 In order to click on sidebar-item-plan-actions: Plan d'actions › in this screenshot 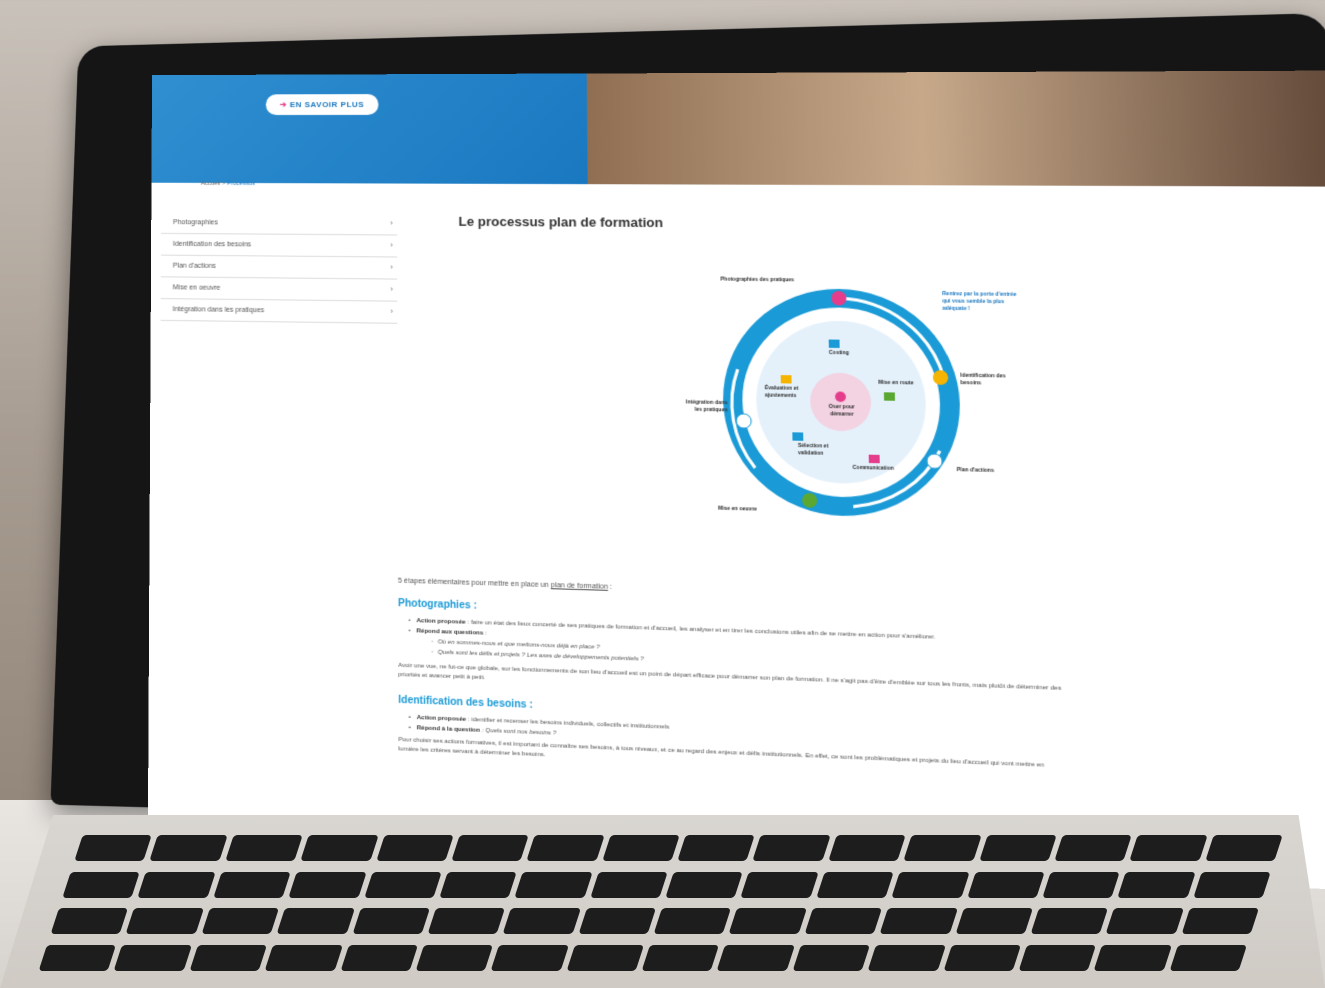, I will do `click(279, 268)`.